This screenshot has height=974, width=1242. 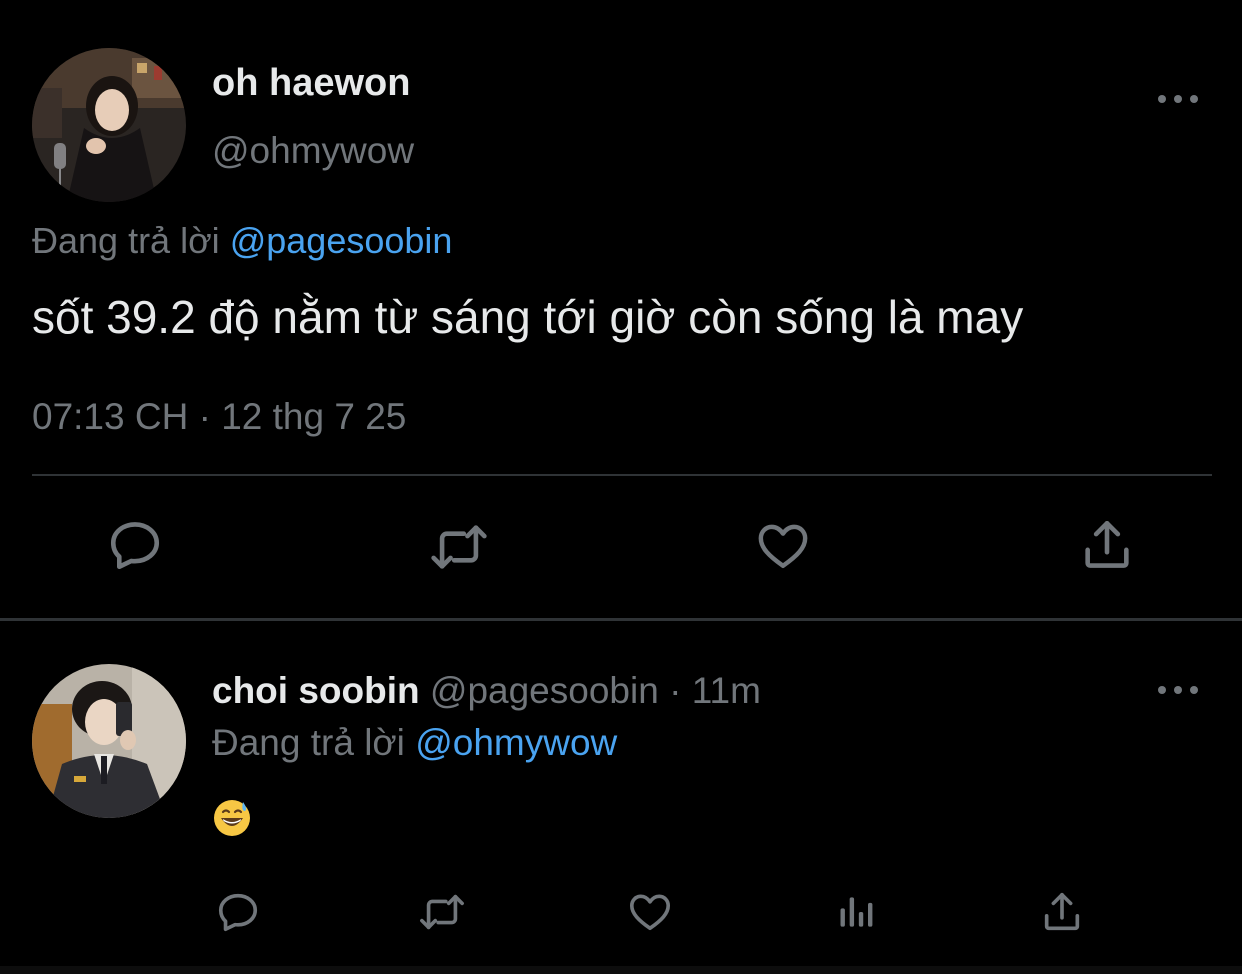 I want to click on replying-to-mention: @pagesoobin, so click(x=341, y=240).